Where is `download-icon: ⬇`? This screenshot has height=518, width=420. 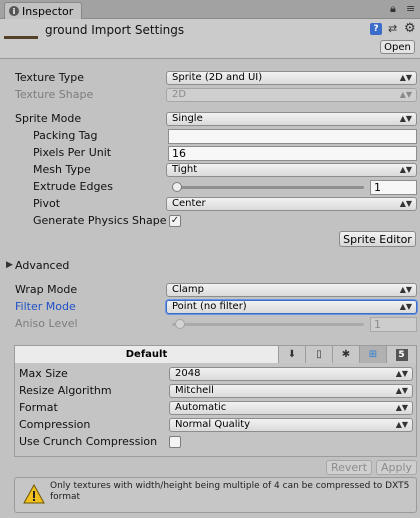 download-icon: ⬇ is located at coordinates (292, 354).